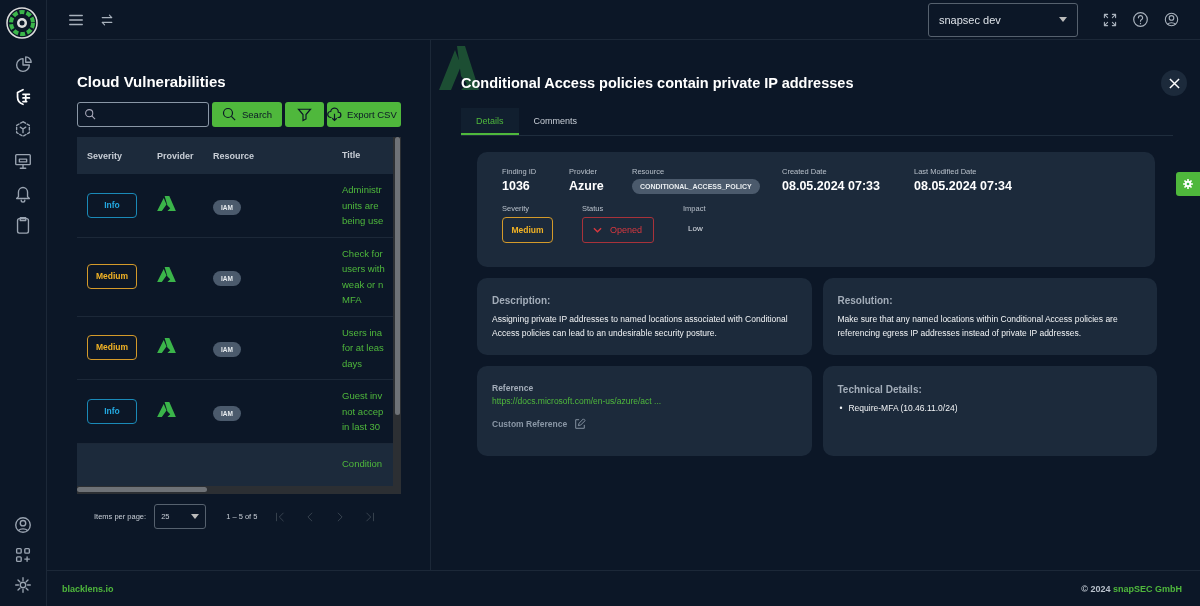  I want to click on copyright-text: © 2024, so click(1096, 588).